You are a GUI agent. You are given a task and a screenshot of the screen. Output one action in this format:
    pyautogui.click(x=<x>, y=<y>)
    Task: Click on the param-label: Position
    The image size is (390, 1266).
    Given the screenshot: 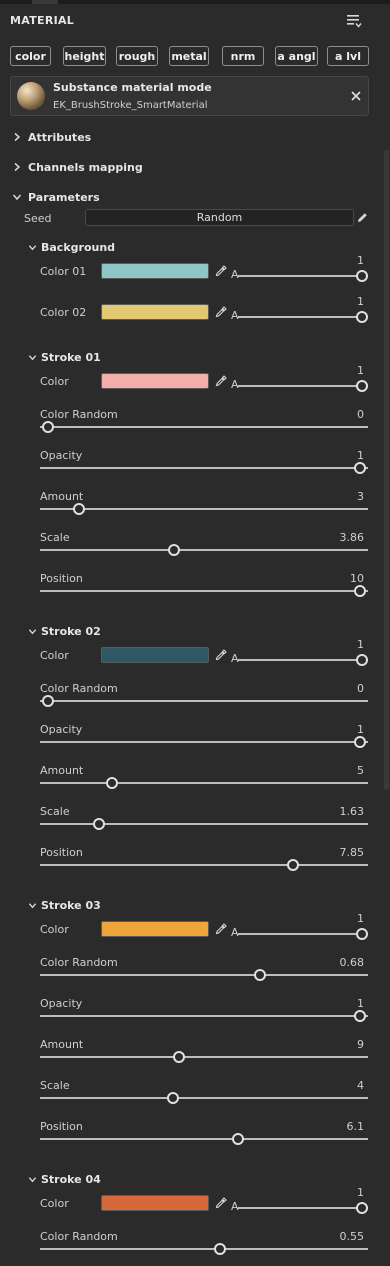 What is the action you would take?
    pyautogui.click(x=61, y=578)
    